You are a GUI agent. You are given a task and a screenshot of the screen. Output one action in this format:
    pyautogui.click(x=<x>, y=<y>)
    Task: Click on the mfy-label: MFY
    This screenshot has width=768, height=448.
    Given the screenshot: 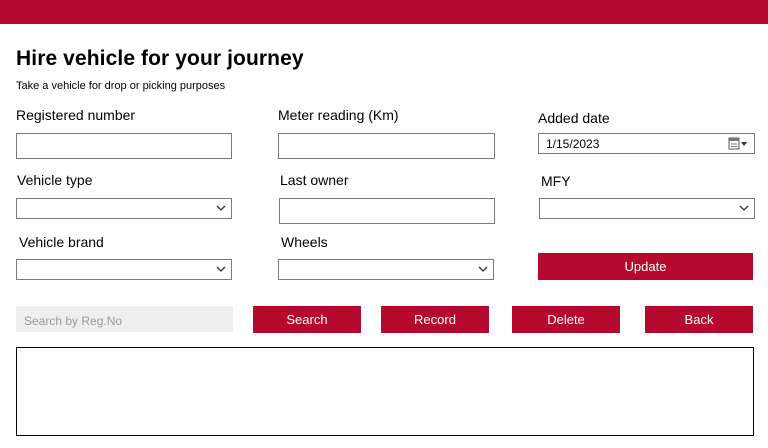 What is the action you would take?
    pyautogui.click(x=556, y=181)
    